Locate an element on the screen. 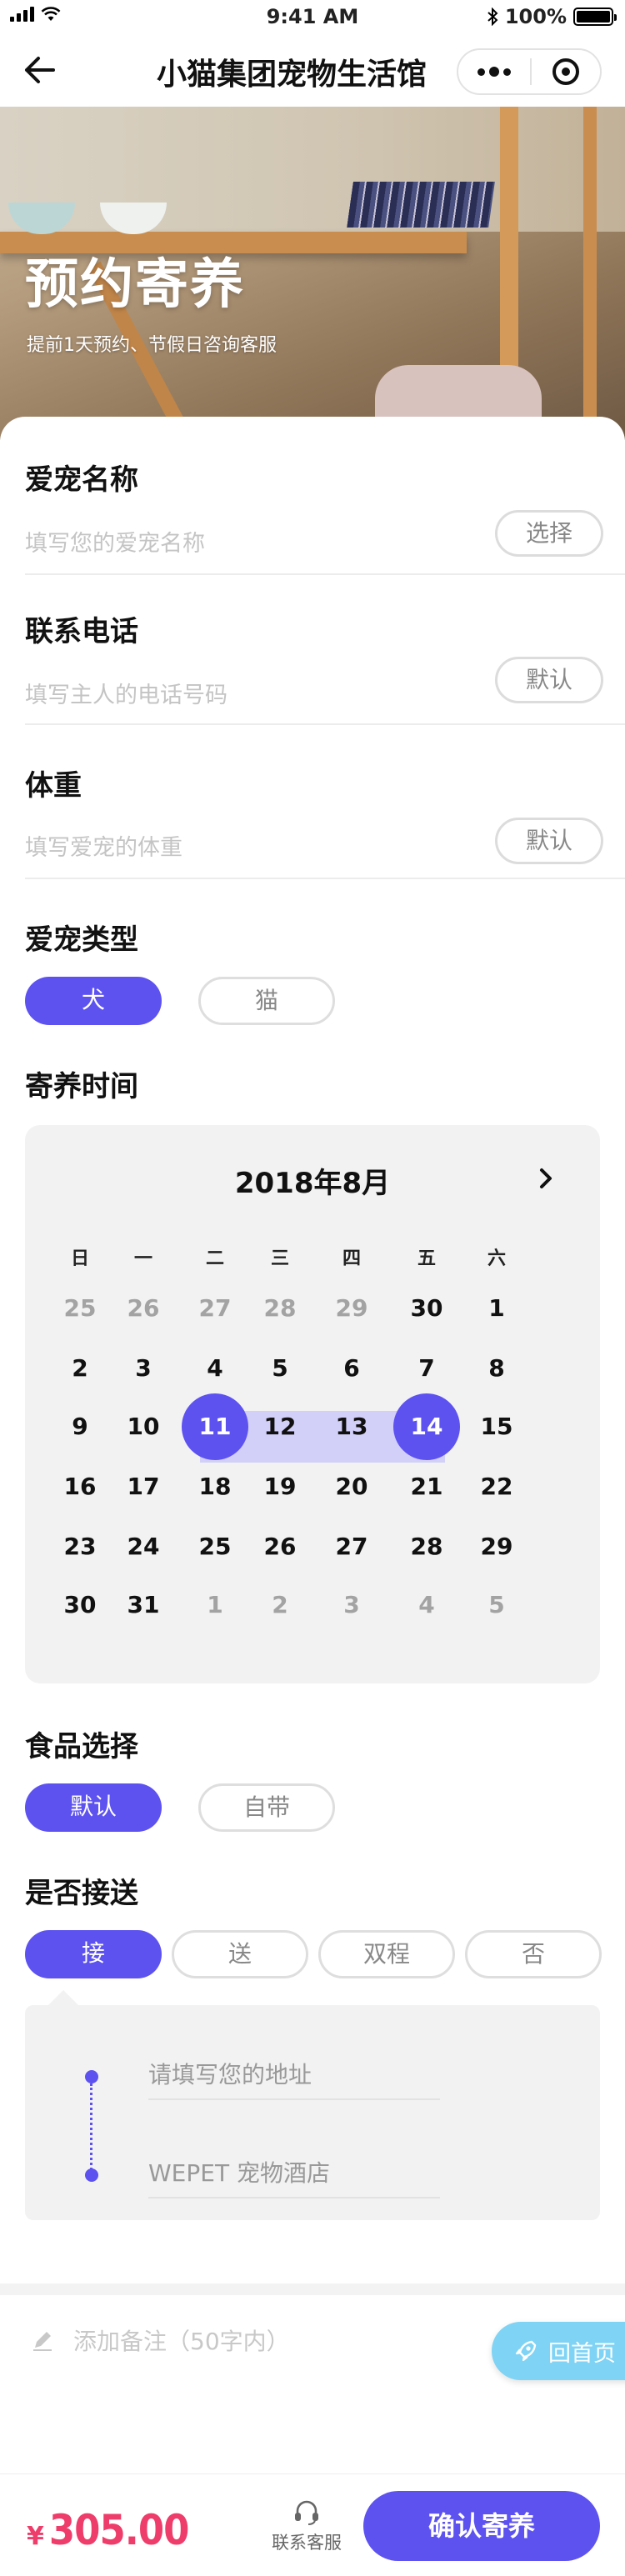 This screenshot has height=2576, width=625. price-amount: 305.00 is located at coordinates (119, 2530).